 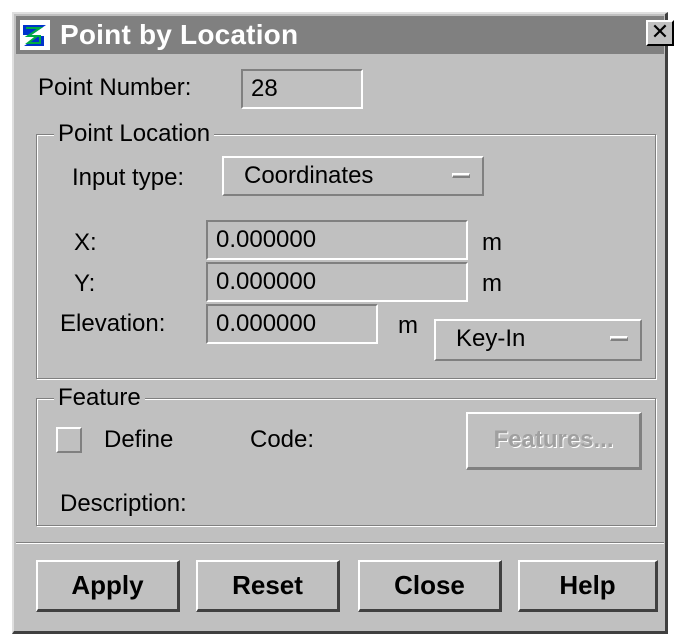 I want to click on feature-group-title: Feature, so click(x=99, y=398).